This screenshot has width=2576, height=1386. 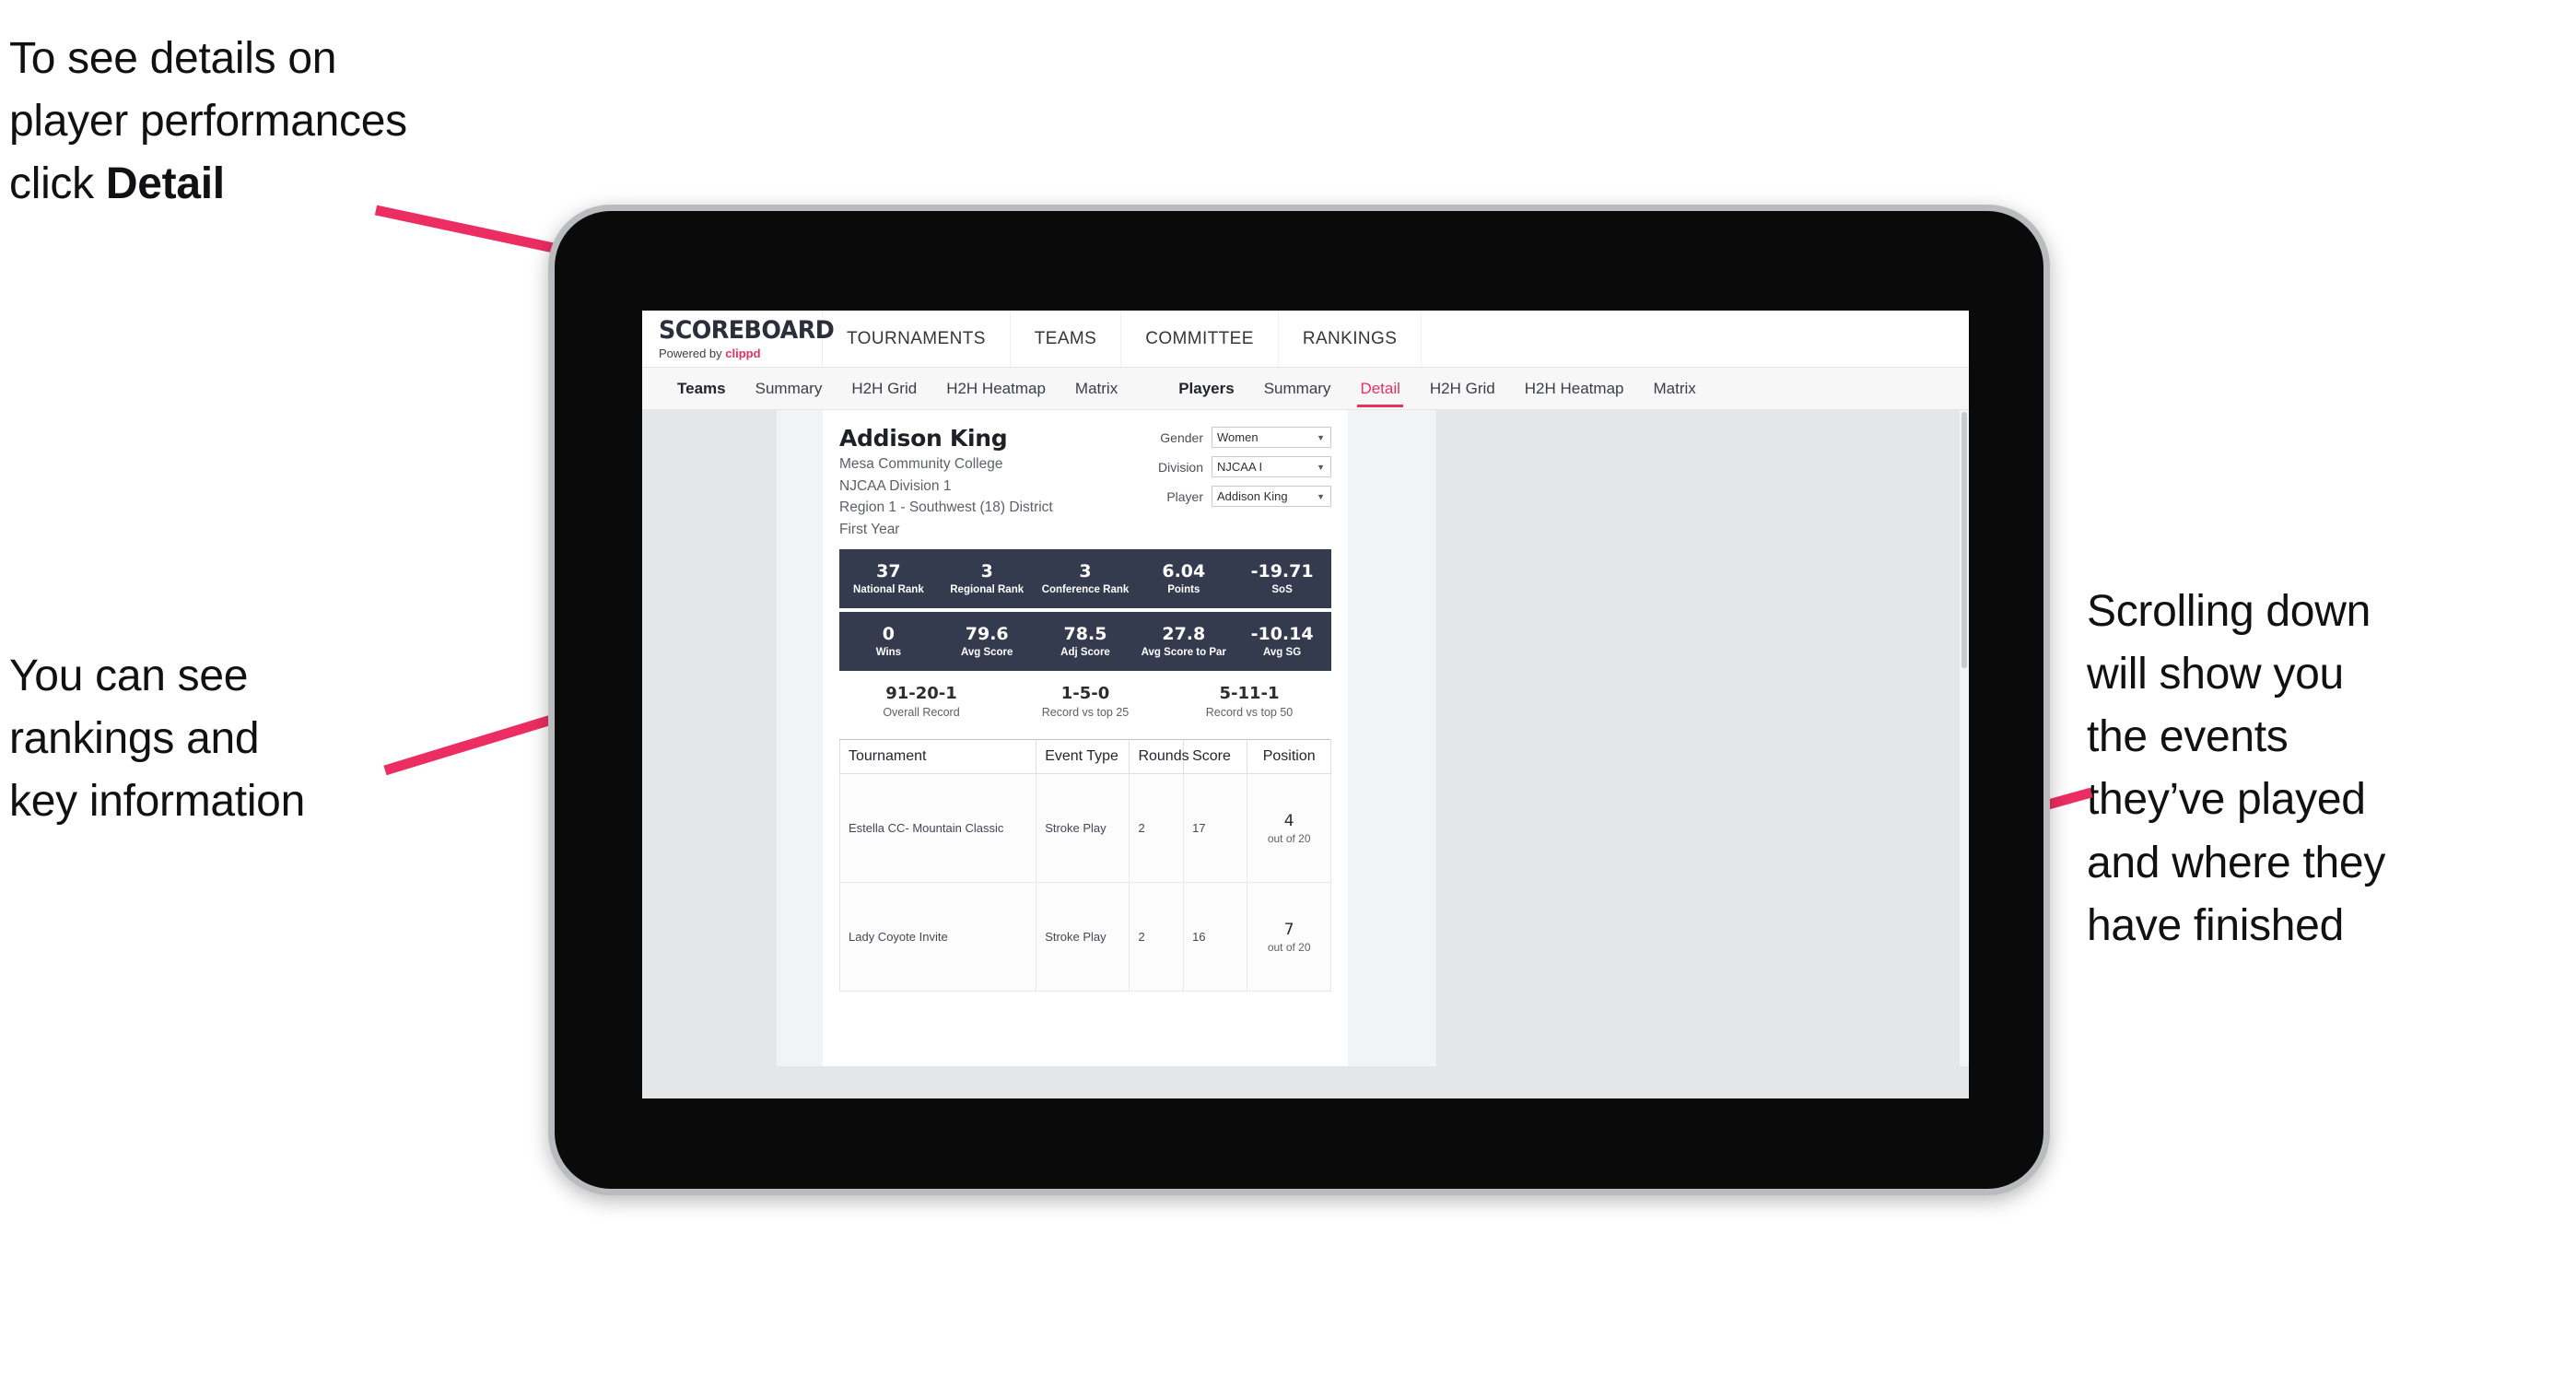 I want to click on cell-position: 7 out of 20, so click(x=1289, y=937).